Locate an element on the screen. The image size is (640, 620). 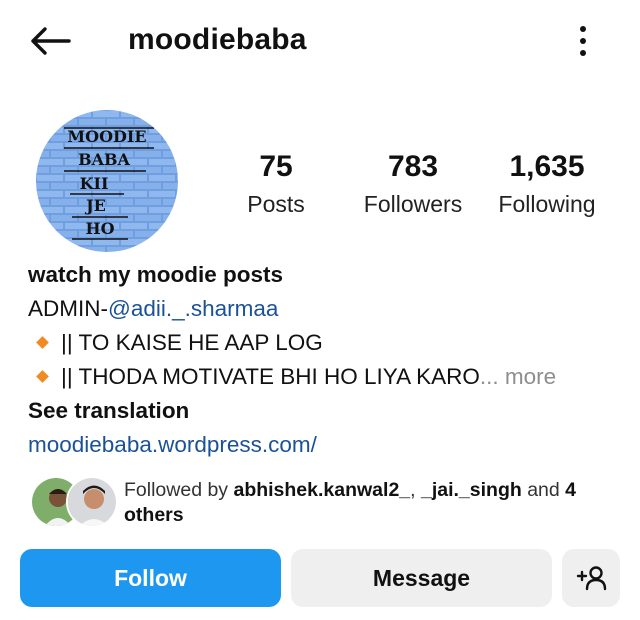
followers-count: 783 is located at coordinates (413, 166).